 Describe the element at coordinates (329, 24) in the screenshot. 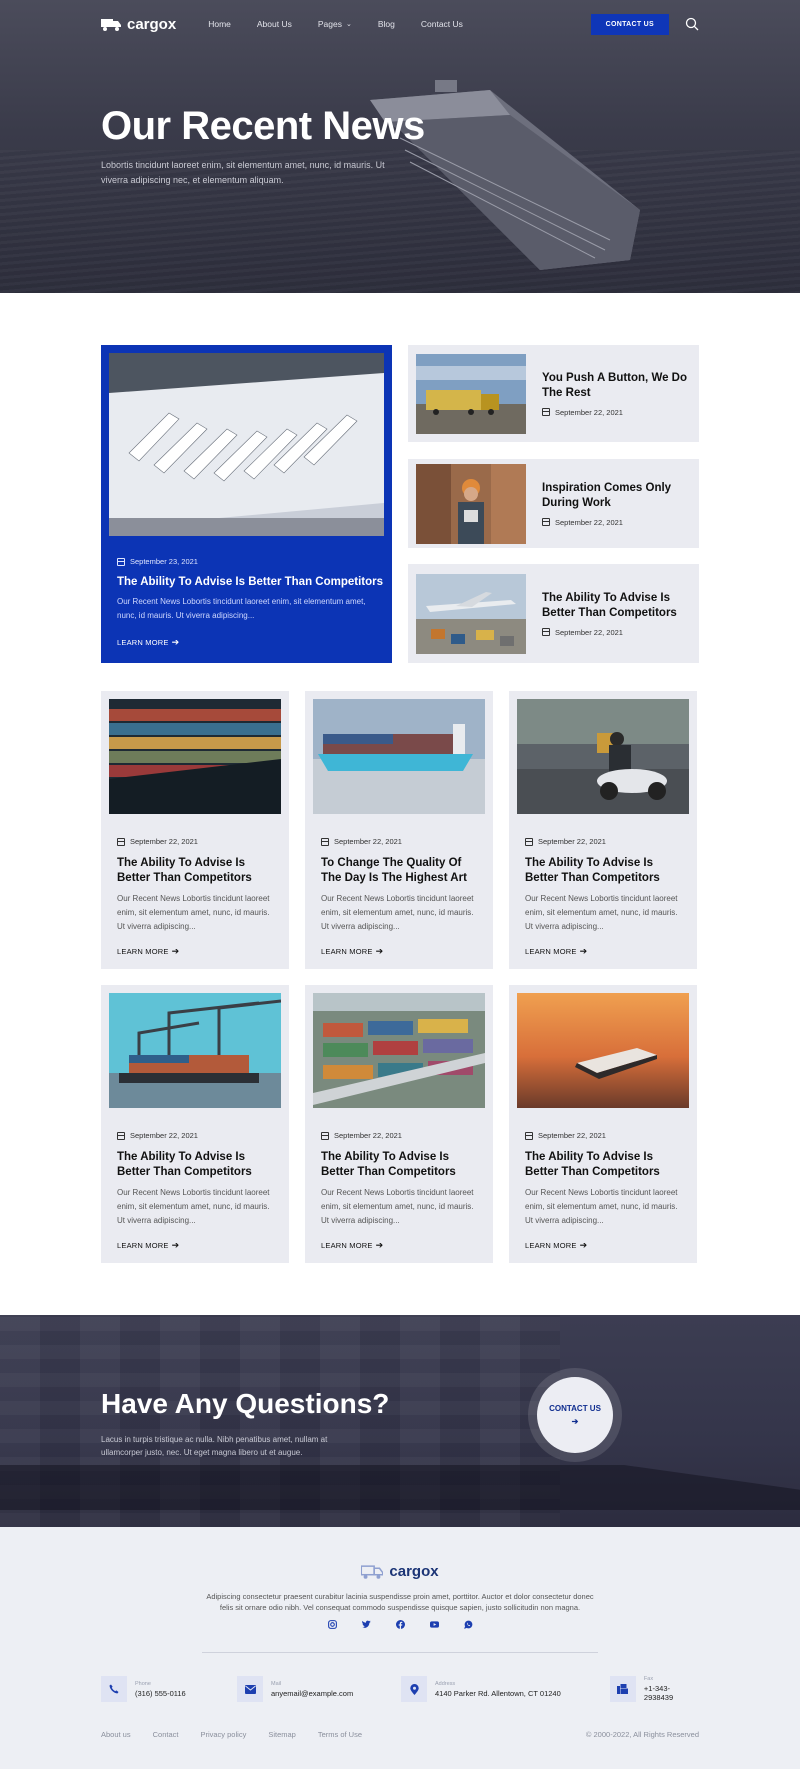

I see `menu-pages-label: Pages` at that location.